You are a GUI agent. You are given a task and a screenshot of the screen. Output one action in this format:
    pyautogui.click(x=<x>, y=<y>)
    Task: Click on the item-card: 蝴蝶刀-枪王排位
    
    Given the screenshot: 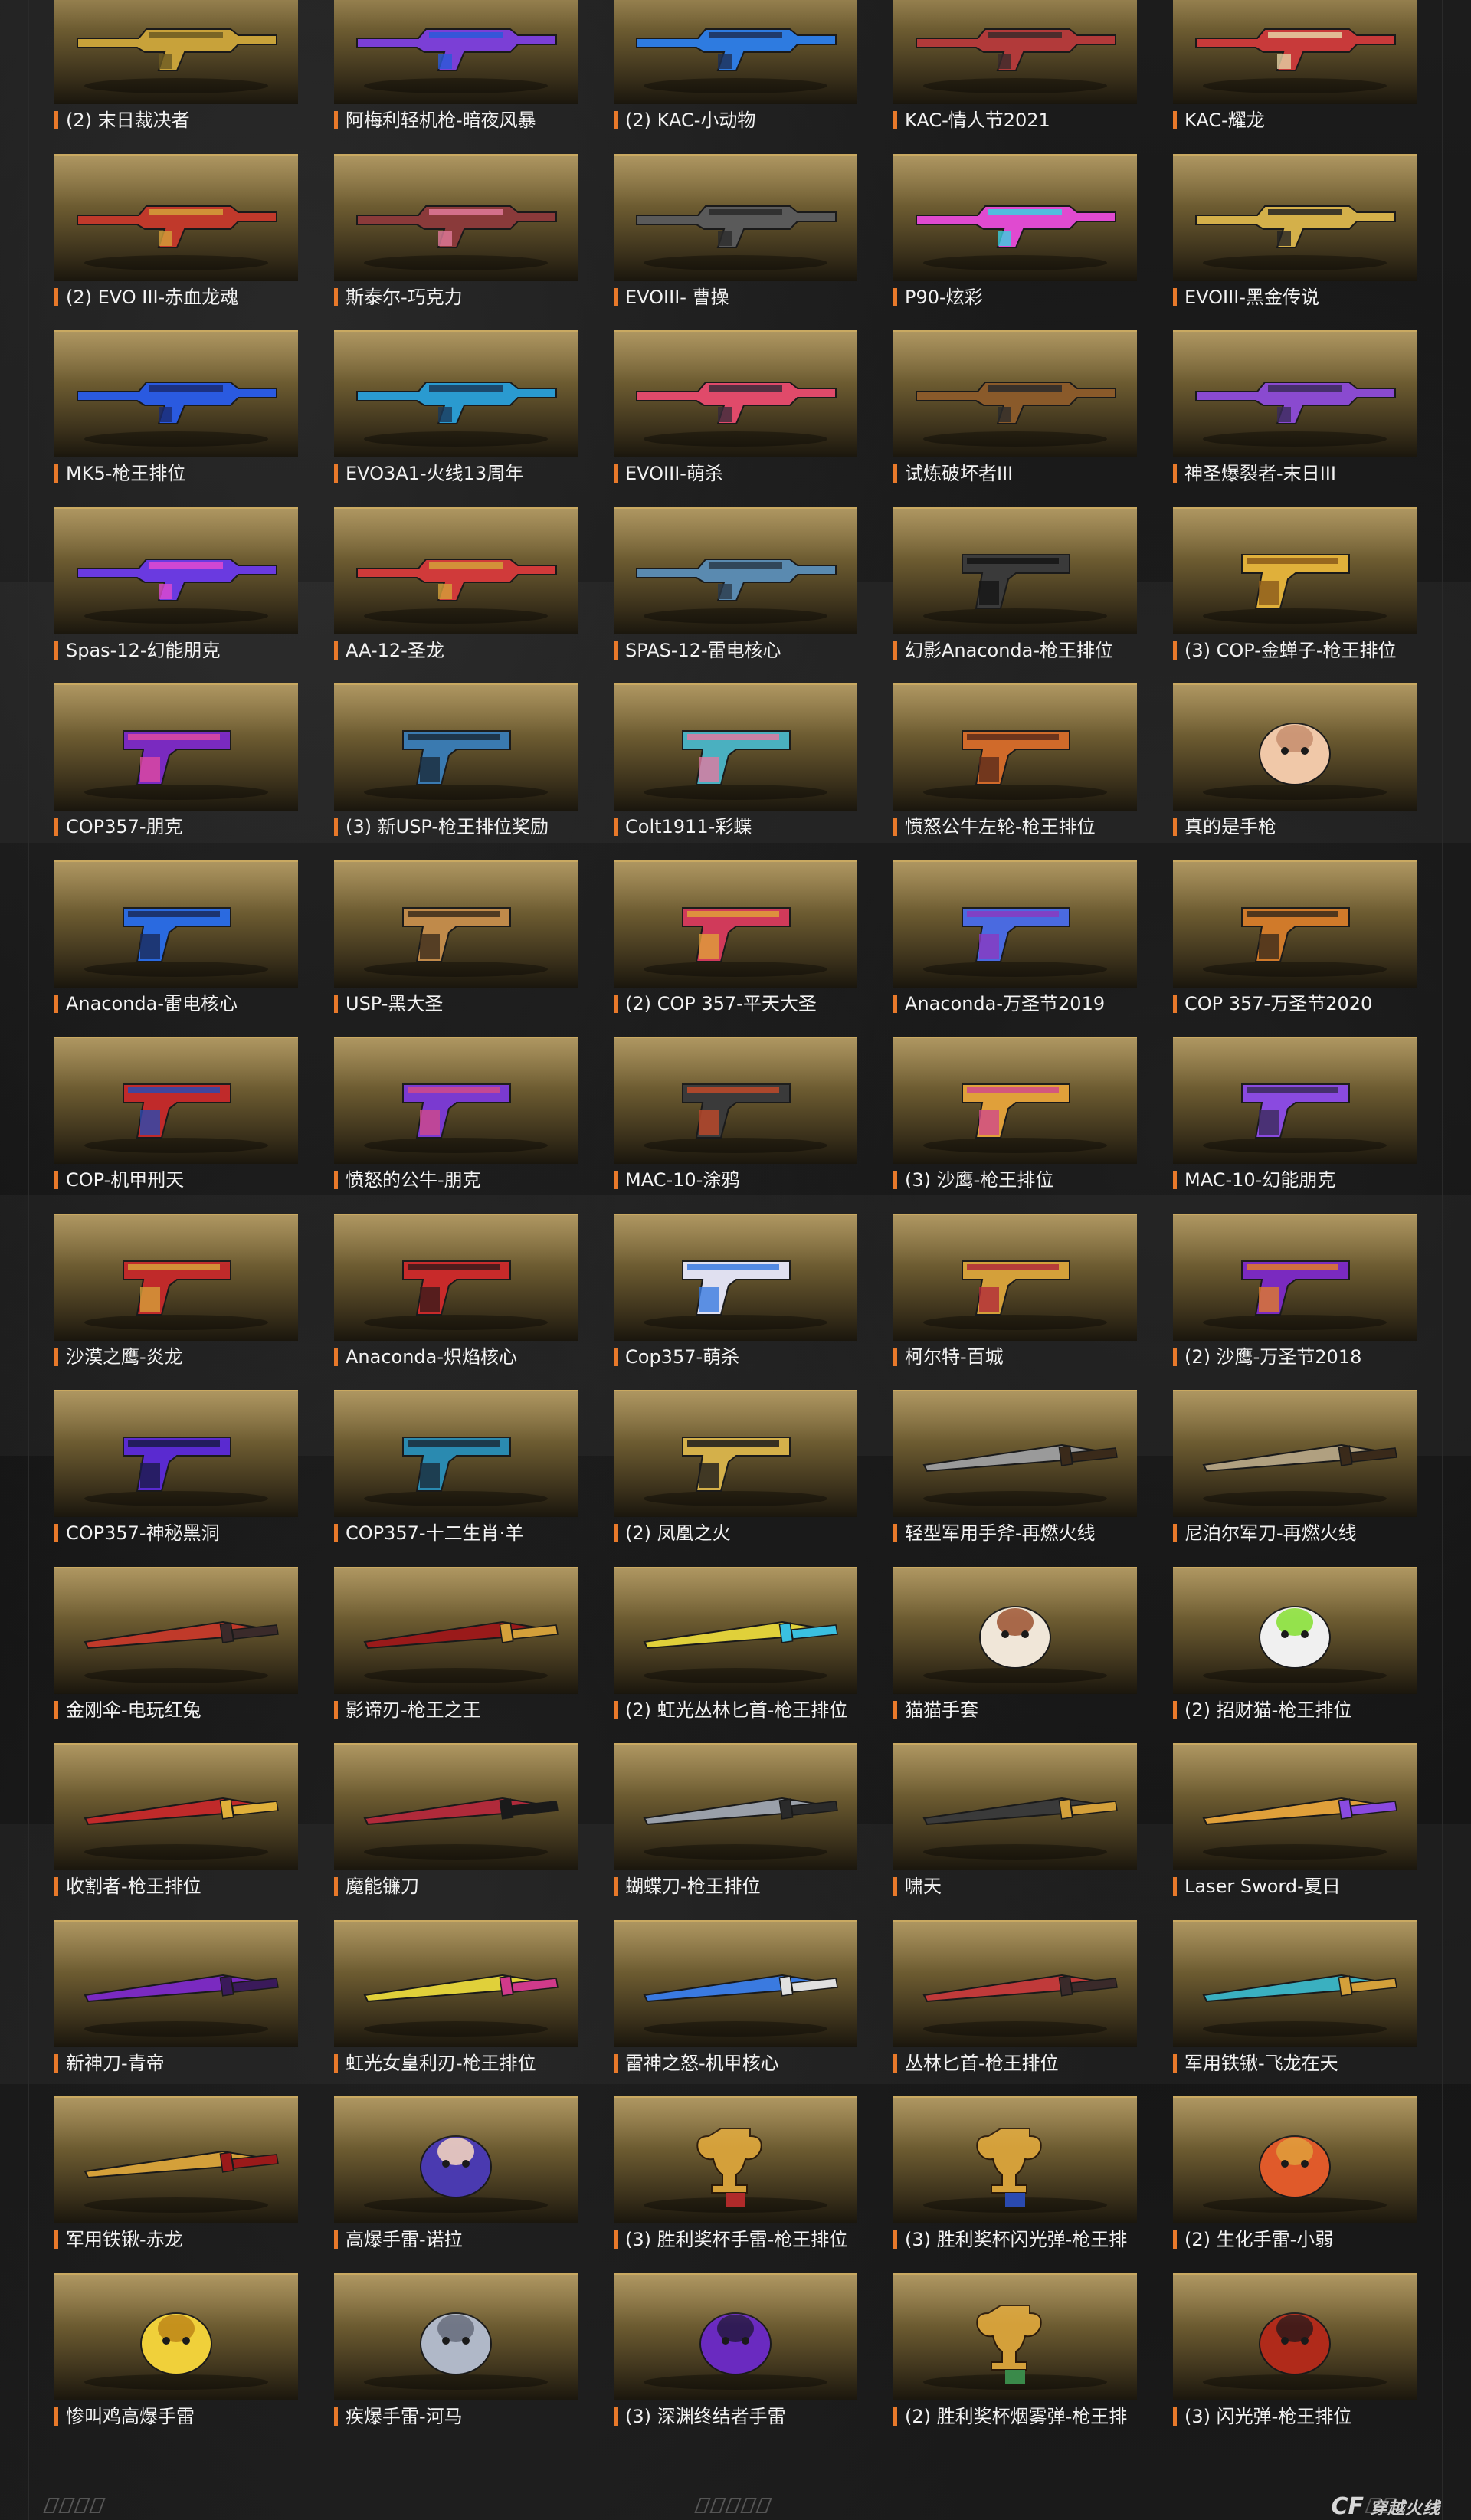 What is the action you would take?
    pyautogui.click(x=735, y=1820)
    